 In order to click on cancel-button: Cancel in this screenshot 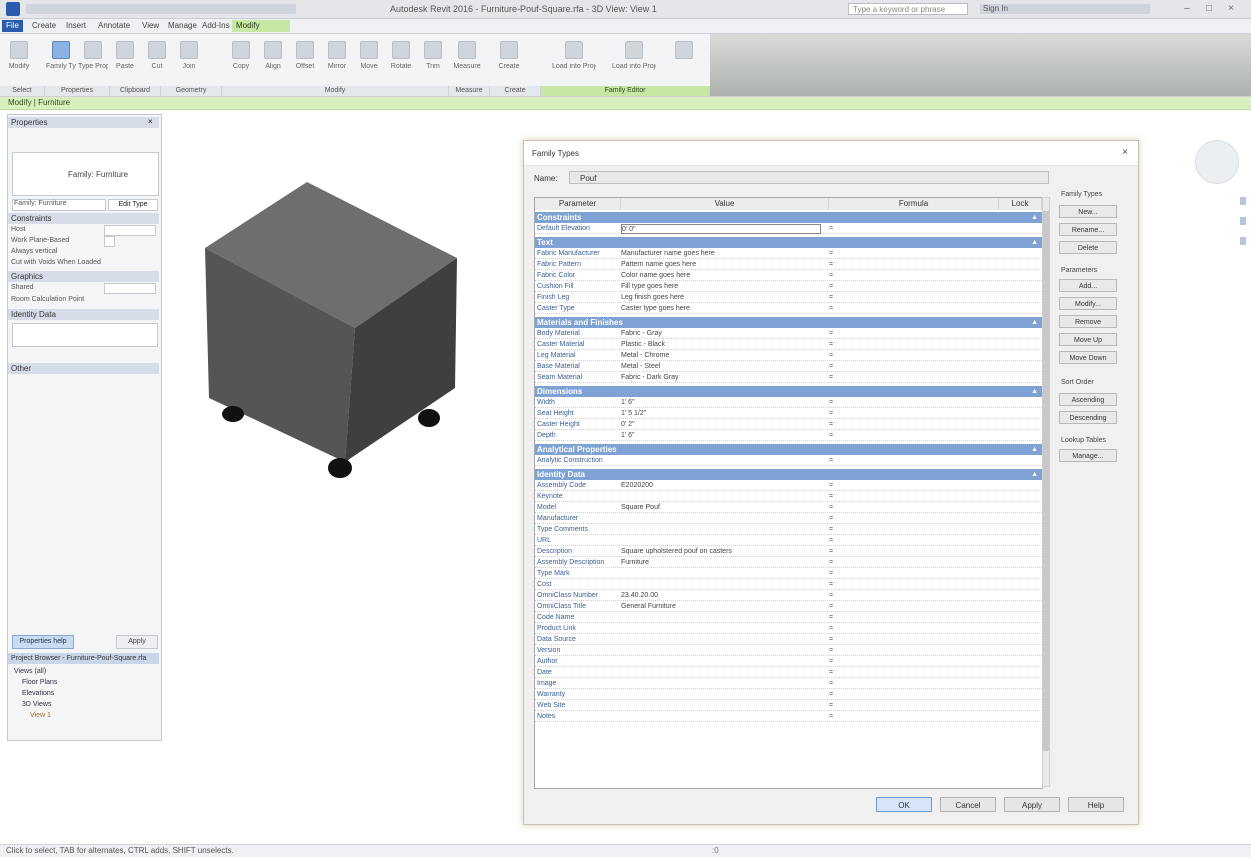, I will do `click(968, 804)`.